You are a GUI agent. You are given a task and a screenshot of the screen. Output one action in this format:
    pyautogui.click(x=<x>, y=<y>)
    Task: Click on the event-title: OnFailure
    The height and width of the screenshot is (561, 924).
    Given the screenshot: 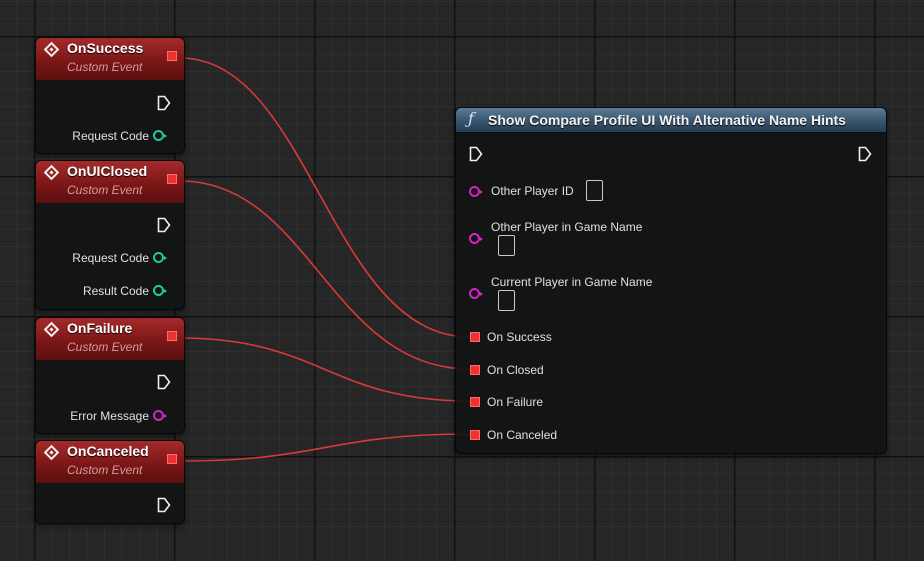 What is the action you would take?
    pyautogui.click(x=100, y=328)
    